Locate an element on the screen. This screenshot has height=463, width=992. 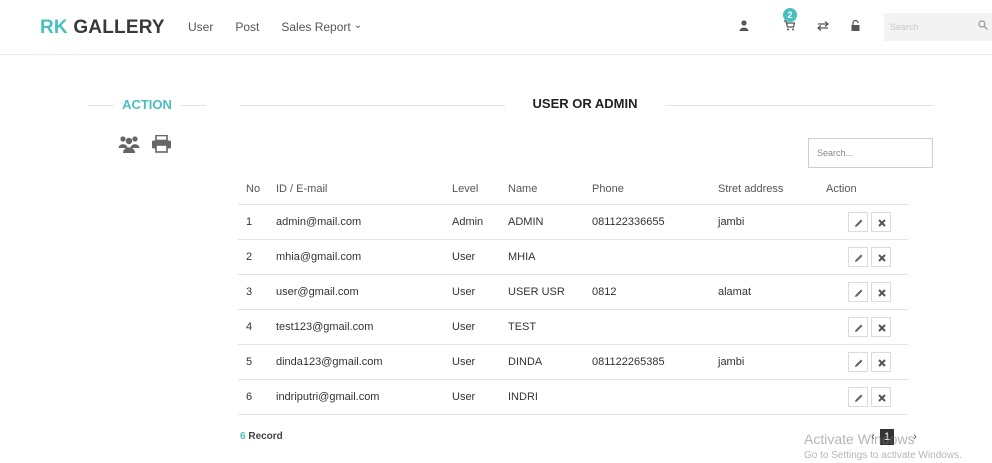
users-group-icon is located at coordinates (129, 144).